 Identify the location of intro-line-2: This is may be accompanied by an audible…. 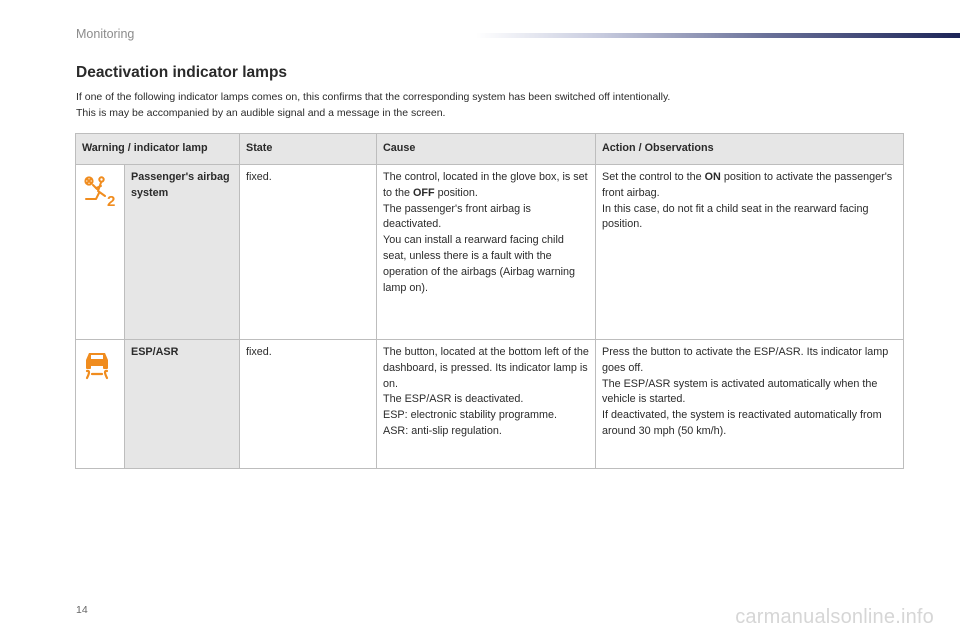
(261, 112).